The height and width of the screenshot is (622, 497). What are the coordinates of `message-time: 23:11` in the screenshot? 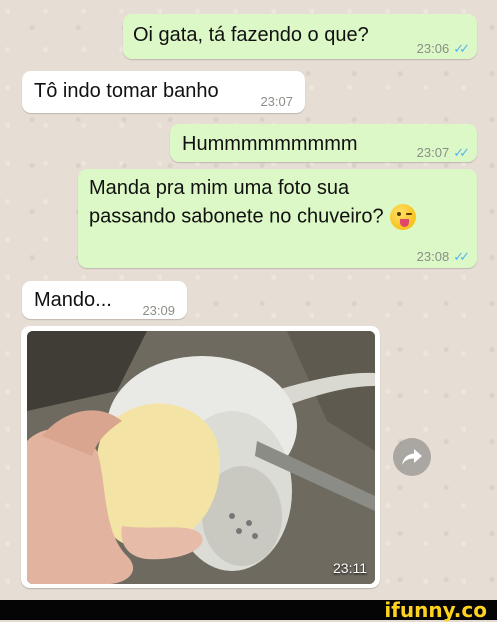 It's located at (350, 568).